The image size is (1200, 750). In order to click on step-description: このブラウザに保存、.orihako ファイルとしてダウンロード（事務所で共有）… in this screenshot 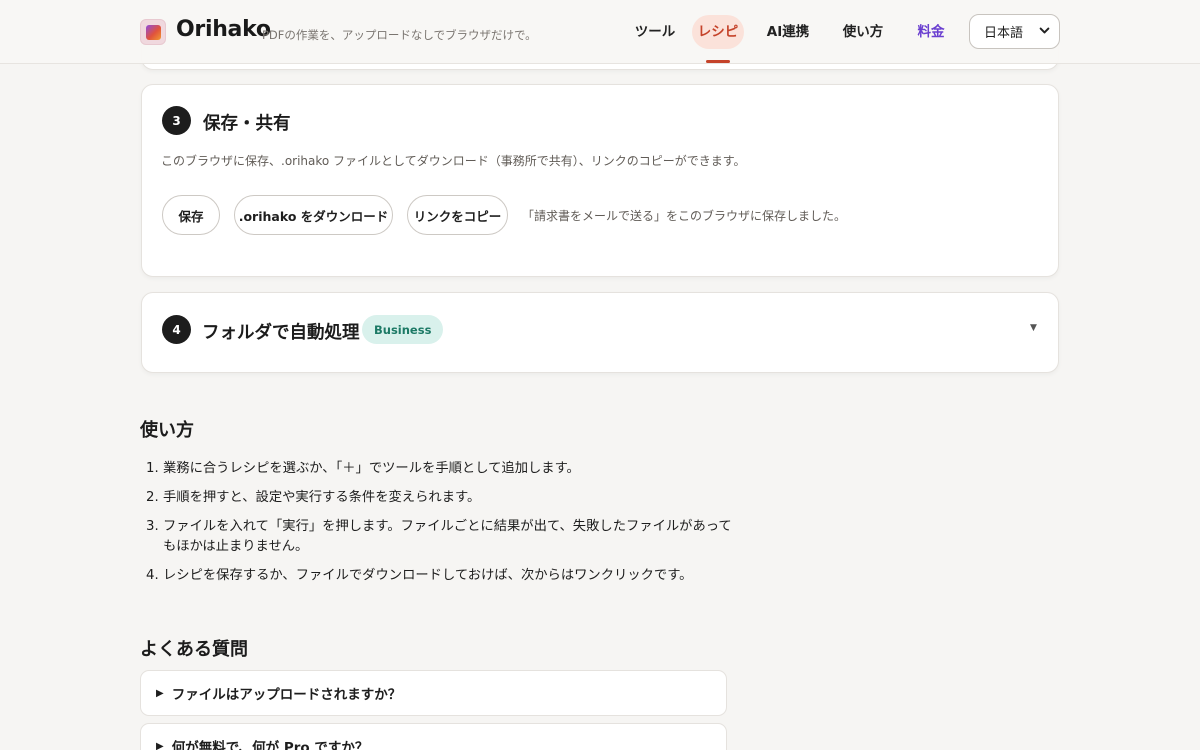, I will do `click(453, 161)`.